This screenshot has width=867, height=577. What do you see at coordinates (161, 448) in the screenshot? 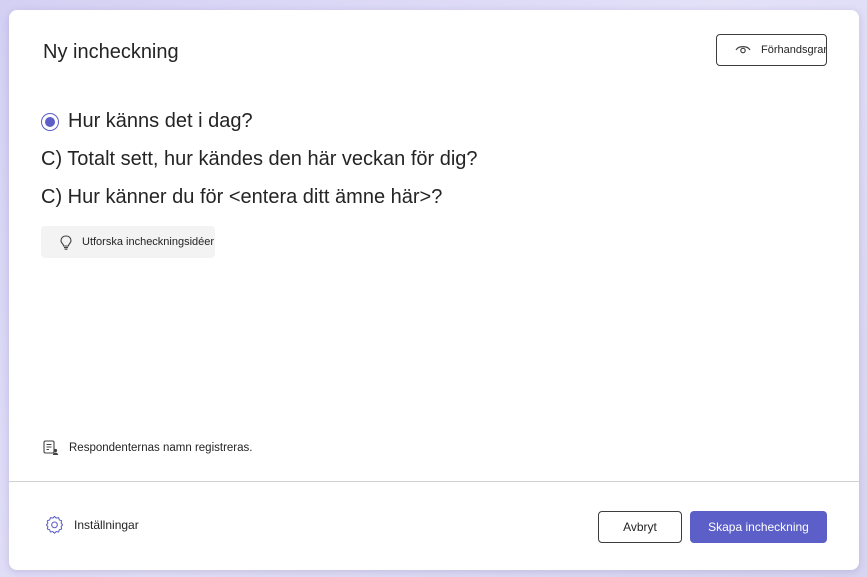
I see `notice-text: Respondenternas namn registreras.` at bounding box center [161, 448].